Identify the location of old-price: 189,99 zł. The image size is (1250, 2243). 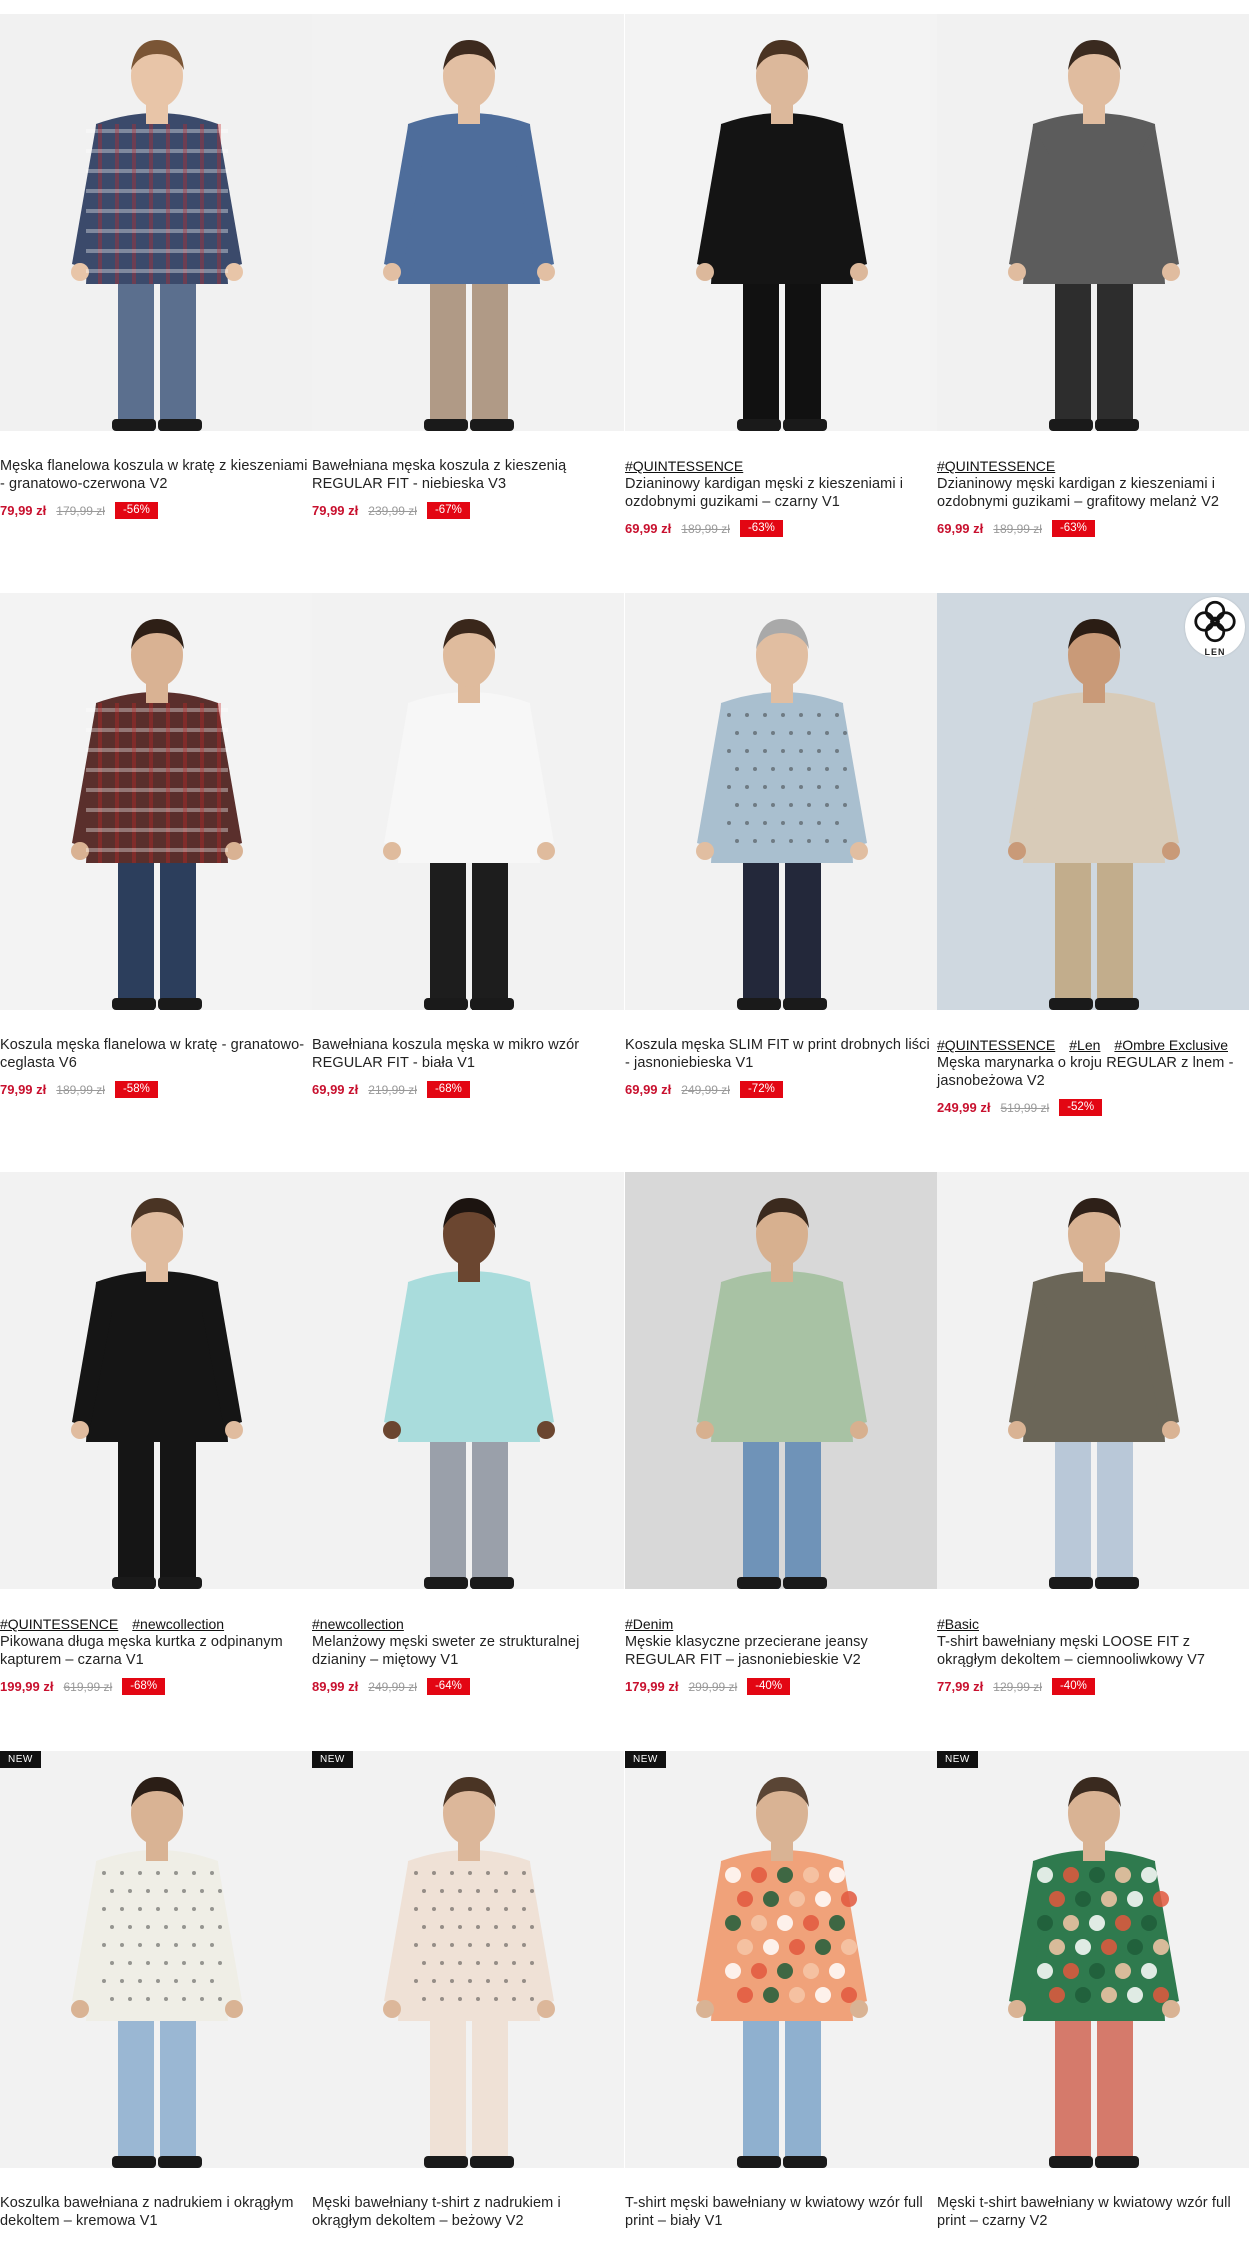
(705, 528).